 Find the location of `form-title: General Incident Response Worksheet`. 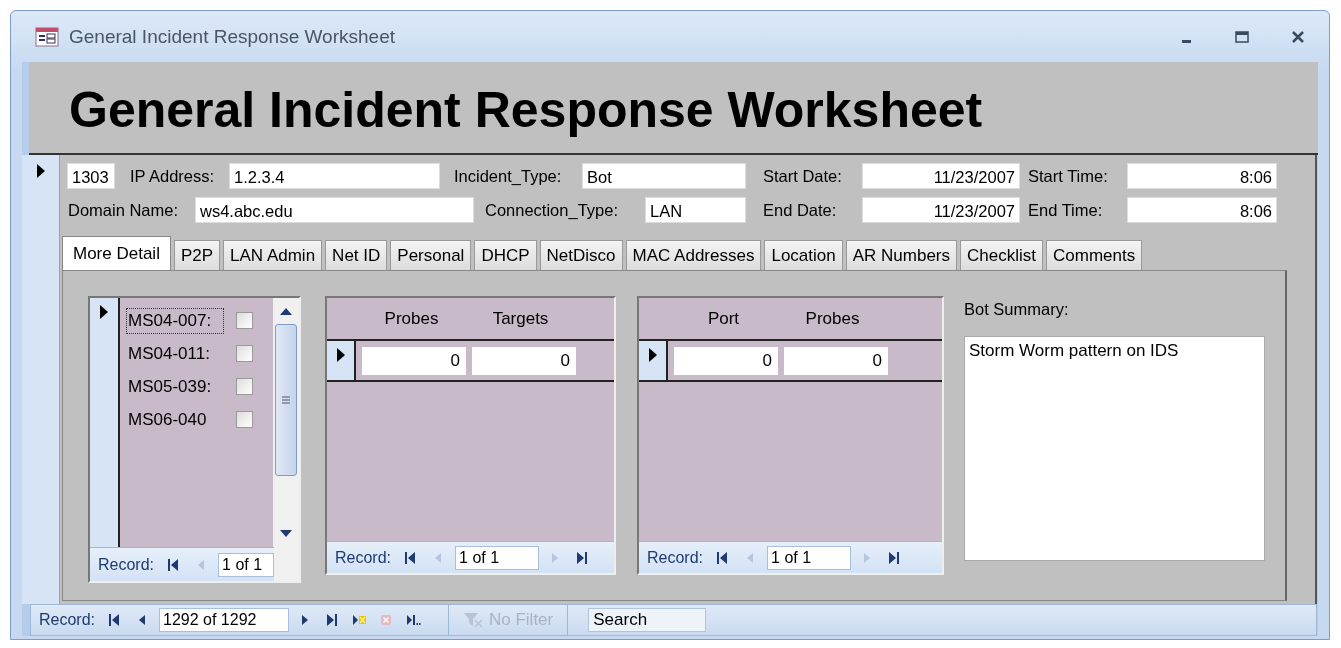

form-title: General Incident Response Worksheet is located at coordinates (526, 109).